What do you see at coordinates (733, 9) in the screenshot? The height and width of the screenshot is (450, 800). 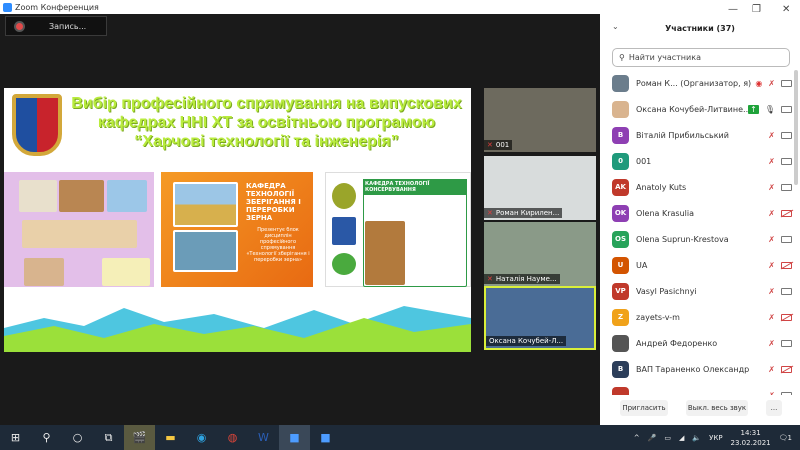 I see `minimize-button: —` at bounding box center [733, 9].